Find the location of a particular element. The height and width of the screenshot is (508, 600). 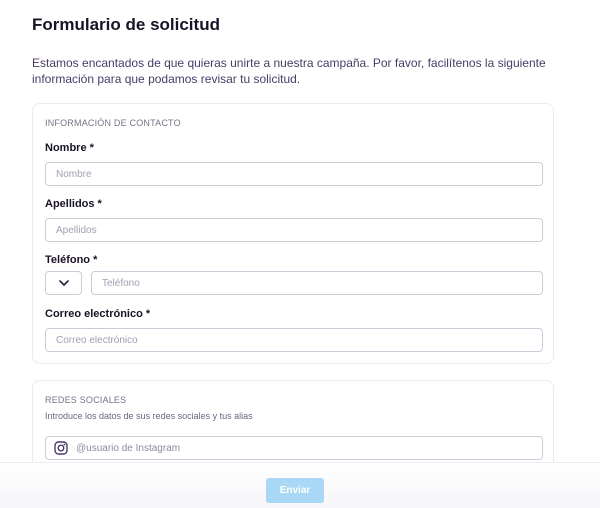

phone-label: Teléfono * is located at coordinates (71, 260).